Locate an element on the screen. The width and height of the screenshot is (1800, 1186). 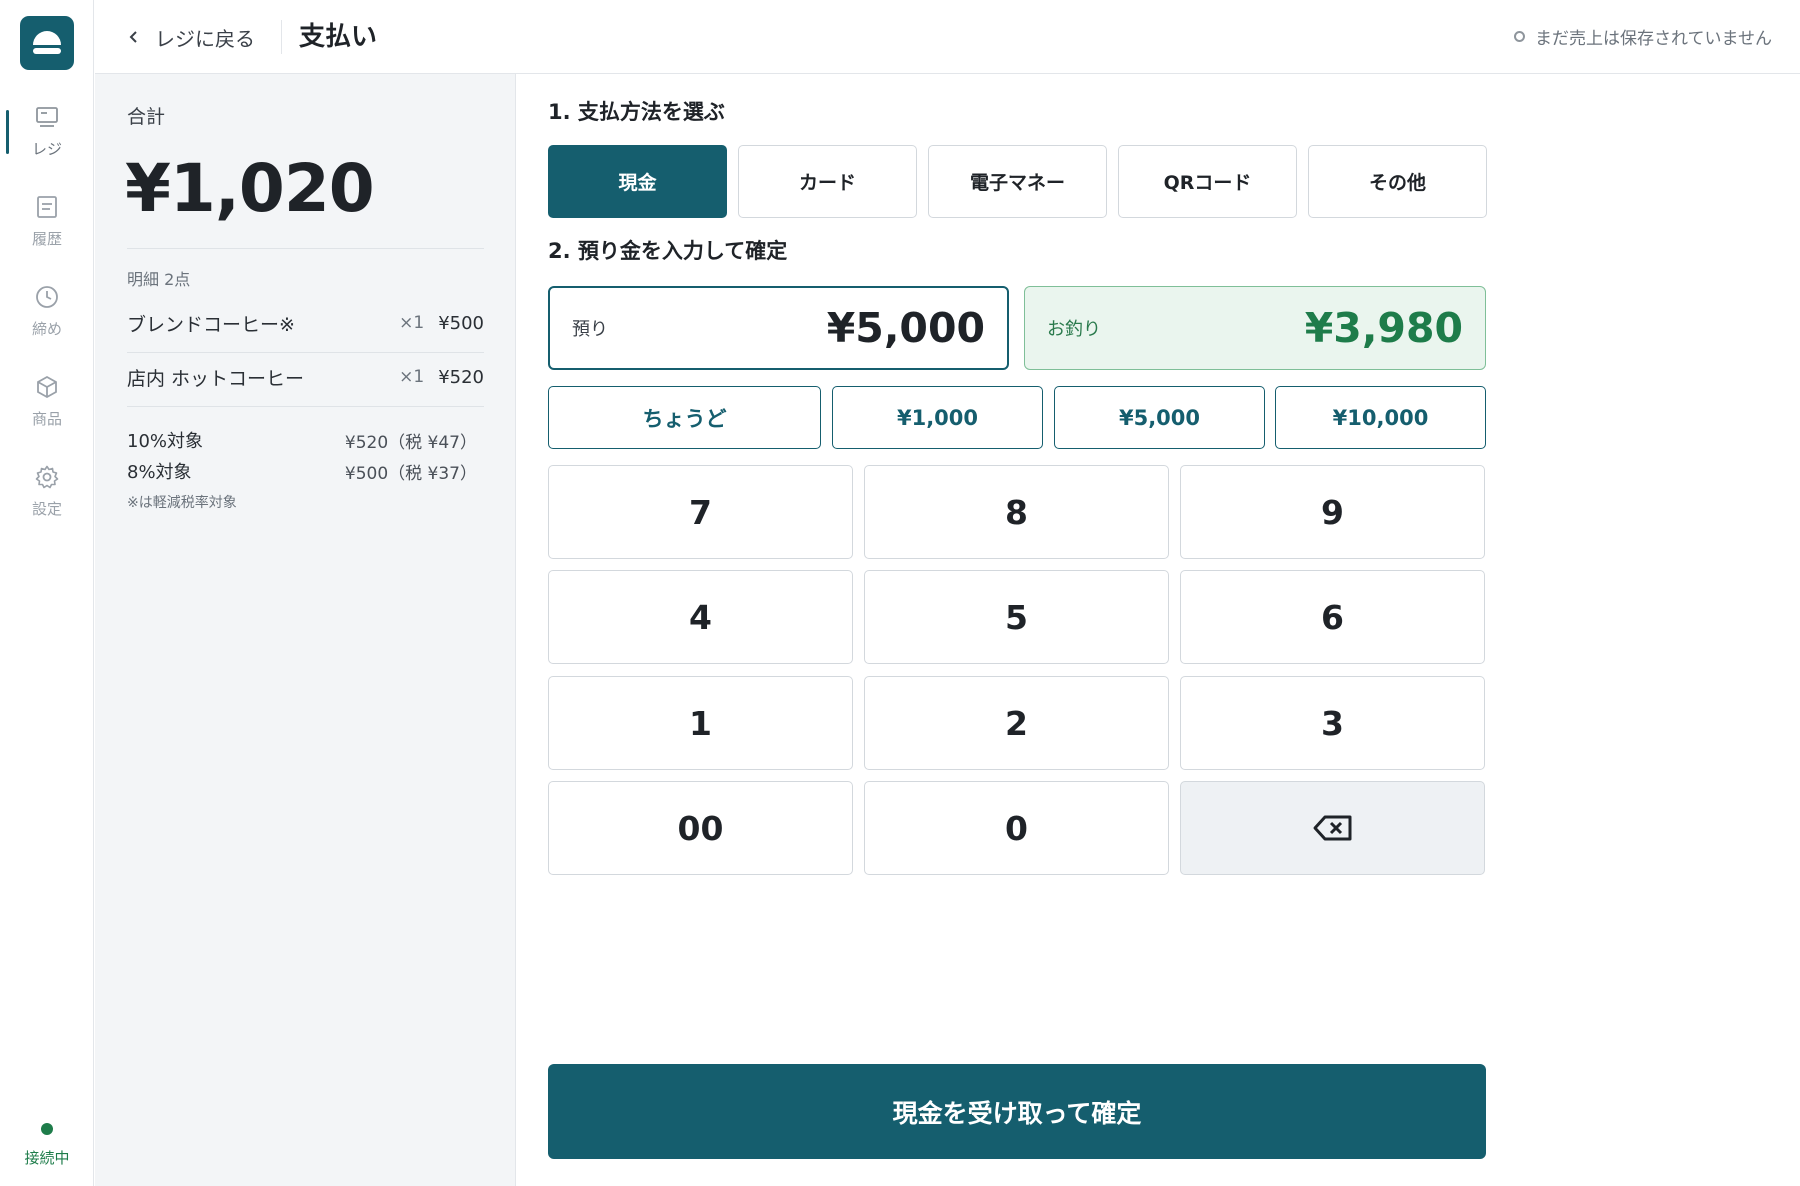
quick-10000-button: ¥10,000 is located at coordinates (1380, 417).